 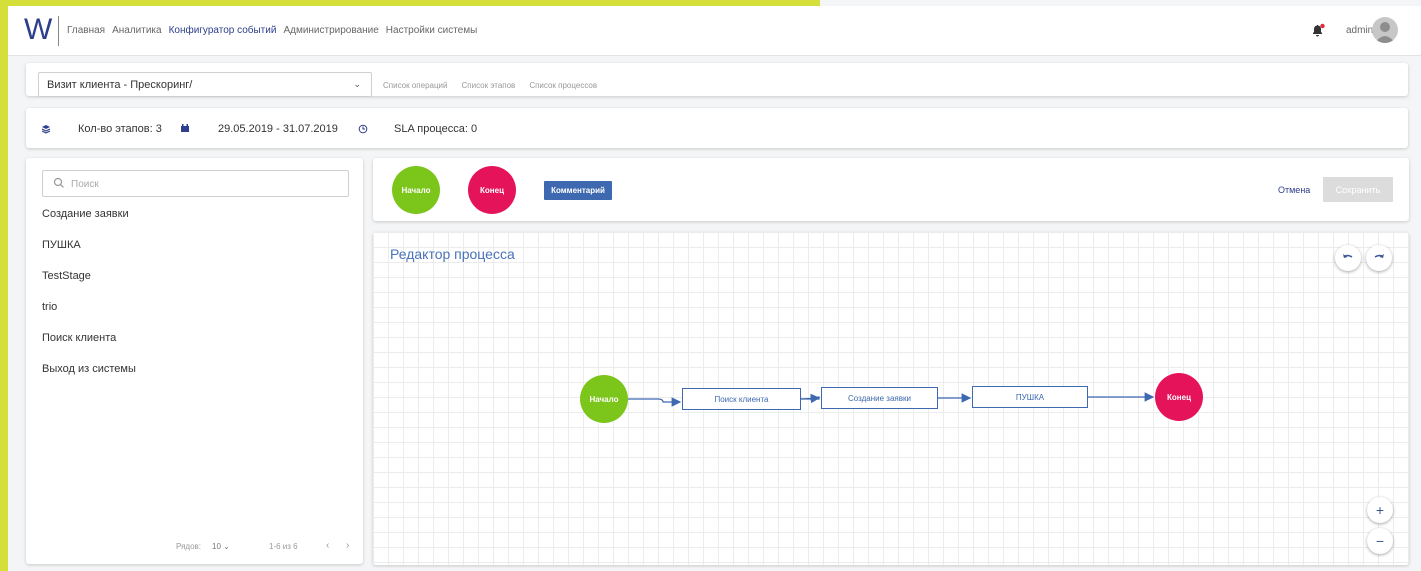 I want to click on palette-comment-node: Комментарий, so click(x=578, y=190).